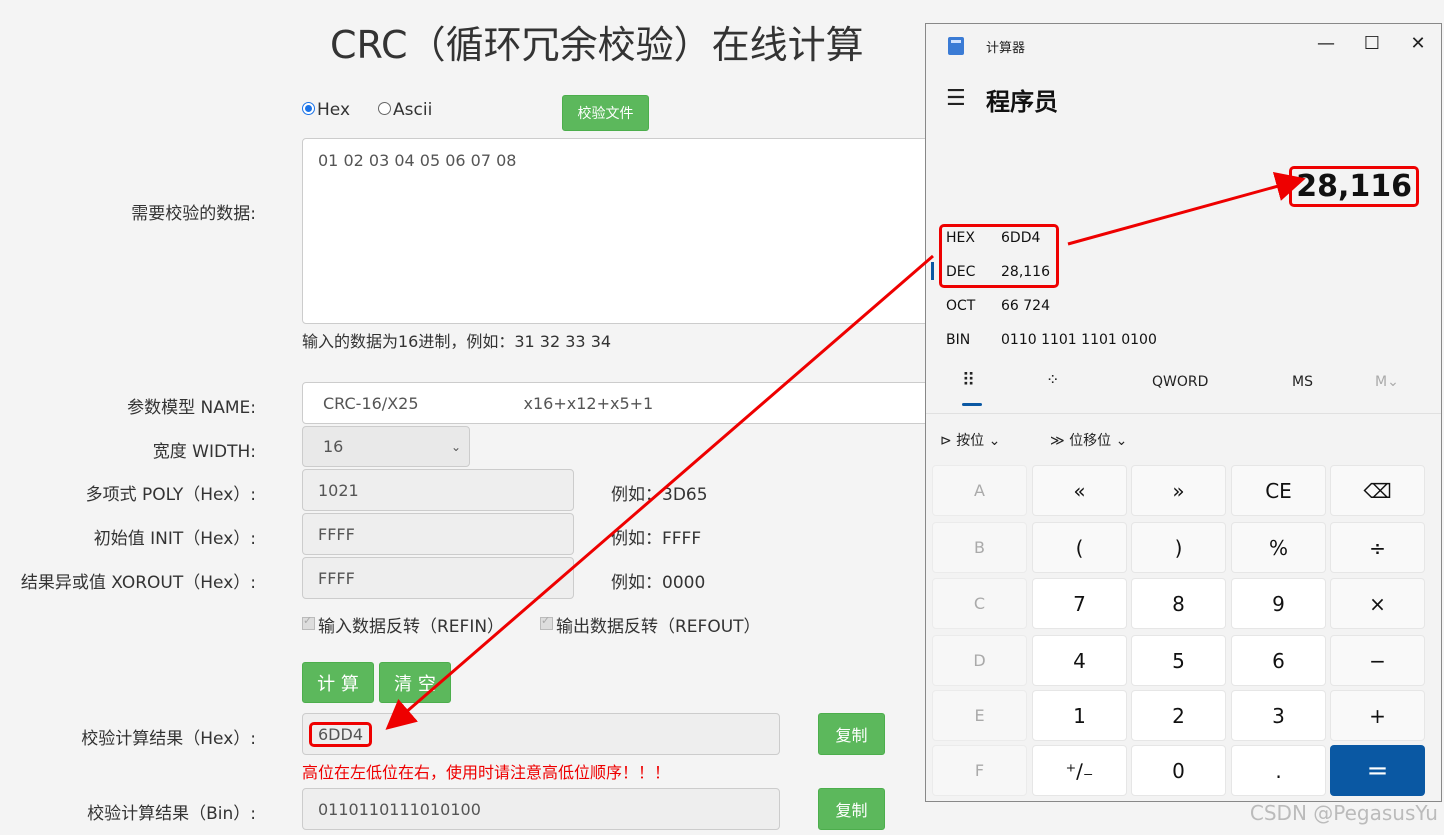 The image size is (1444, 835). I want to click on watermark: CSDN @PegasusYu, so click(1343, 813).